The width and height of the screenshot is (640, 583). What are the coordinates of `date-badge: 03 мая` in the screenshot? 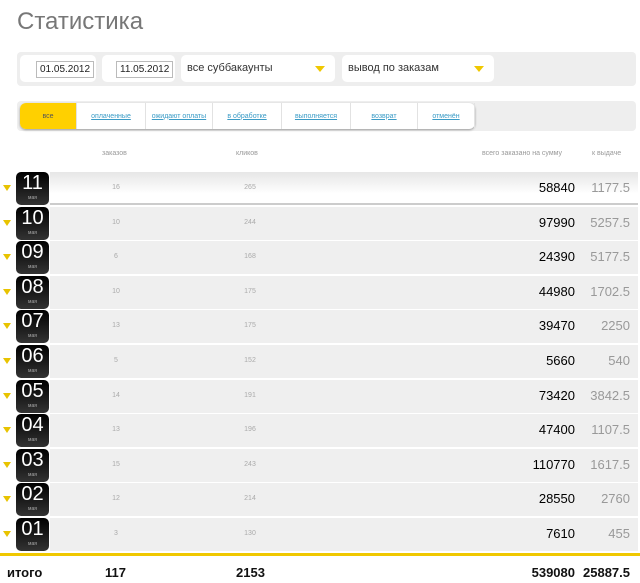 It's located at (32, 465).